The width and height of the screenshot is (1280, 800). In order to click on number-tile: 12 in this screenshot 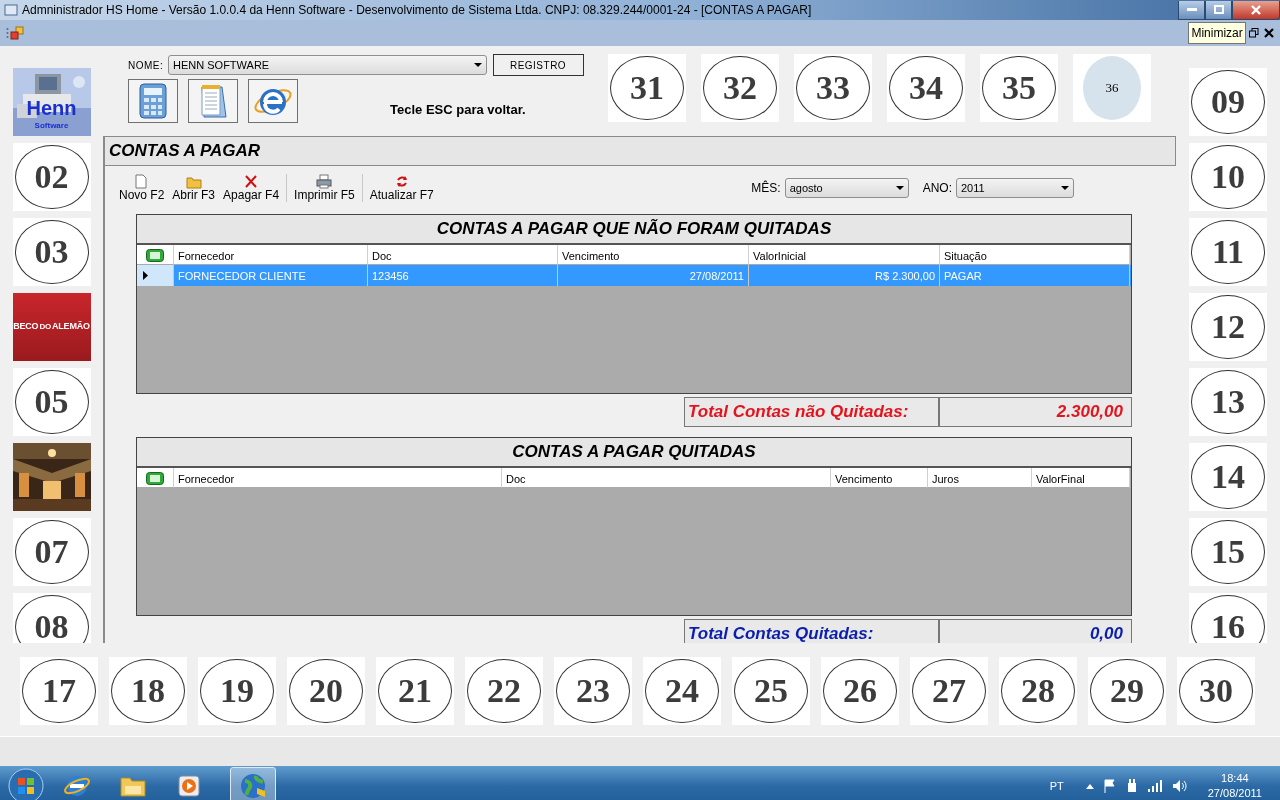, I will do `click(1228, 327)`.